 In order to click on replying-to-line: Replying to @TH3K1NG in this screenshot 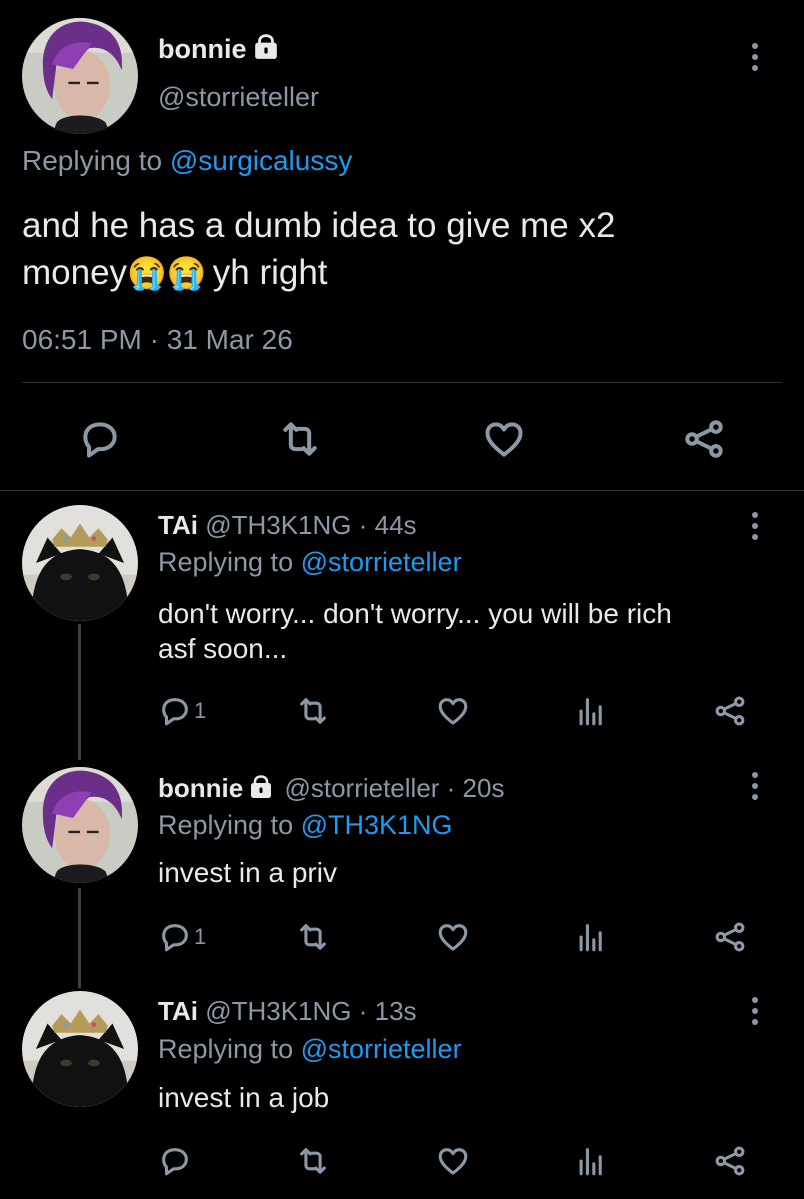, I will do `click(305, 825)`.